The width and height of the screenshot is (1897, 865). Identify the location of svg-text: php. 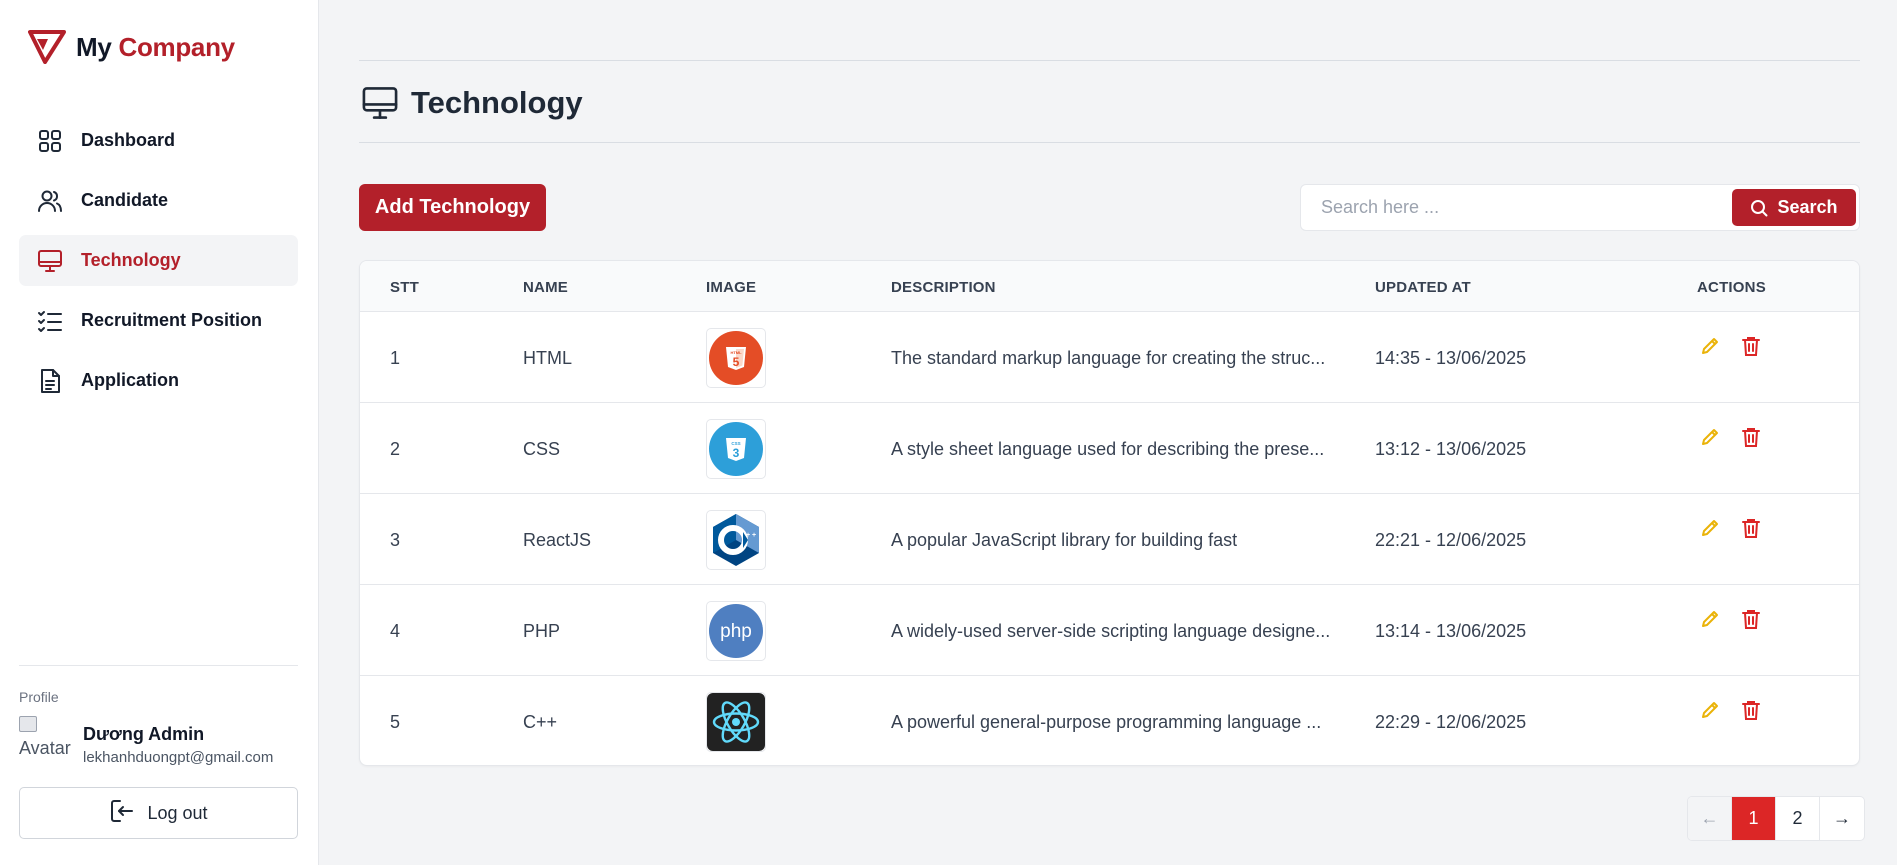
(736, 631).